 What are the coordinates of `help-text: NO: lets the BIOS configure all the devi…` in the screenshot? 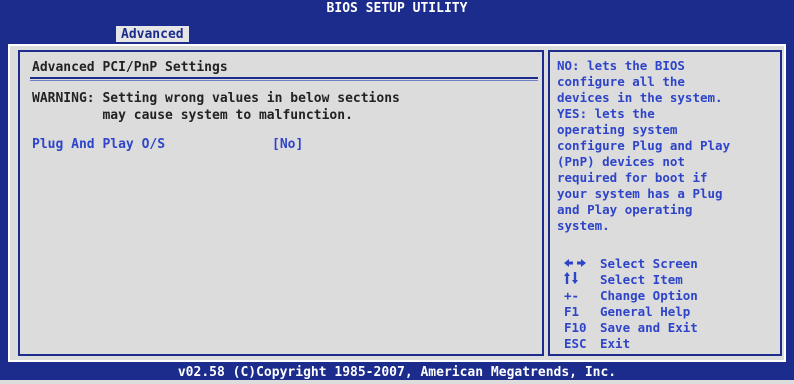 It's located at (668, 146).